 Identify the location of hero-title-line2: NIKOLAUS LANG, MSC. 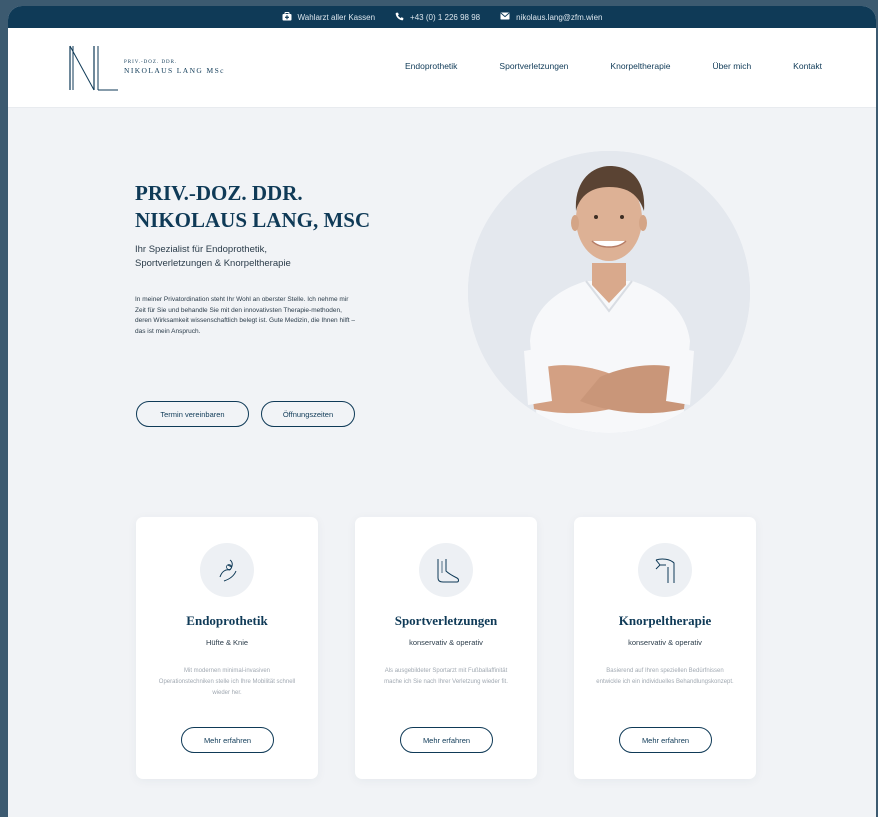
(253, 220).